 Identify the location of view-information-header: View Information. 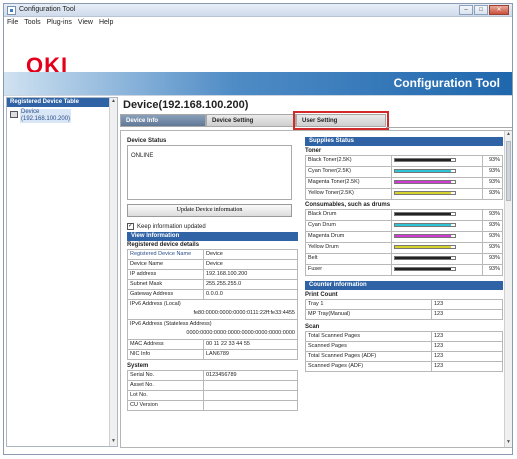
(212, 236).